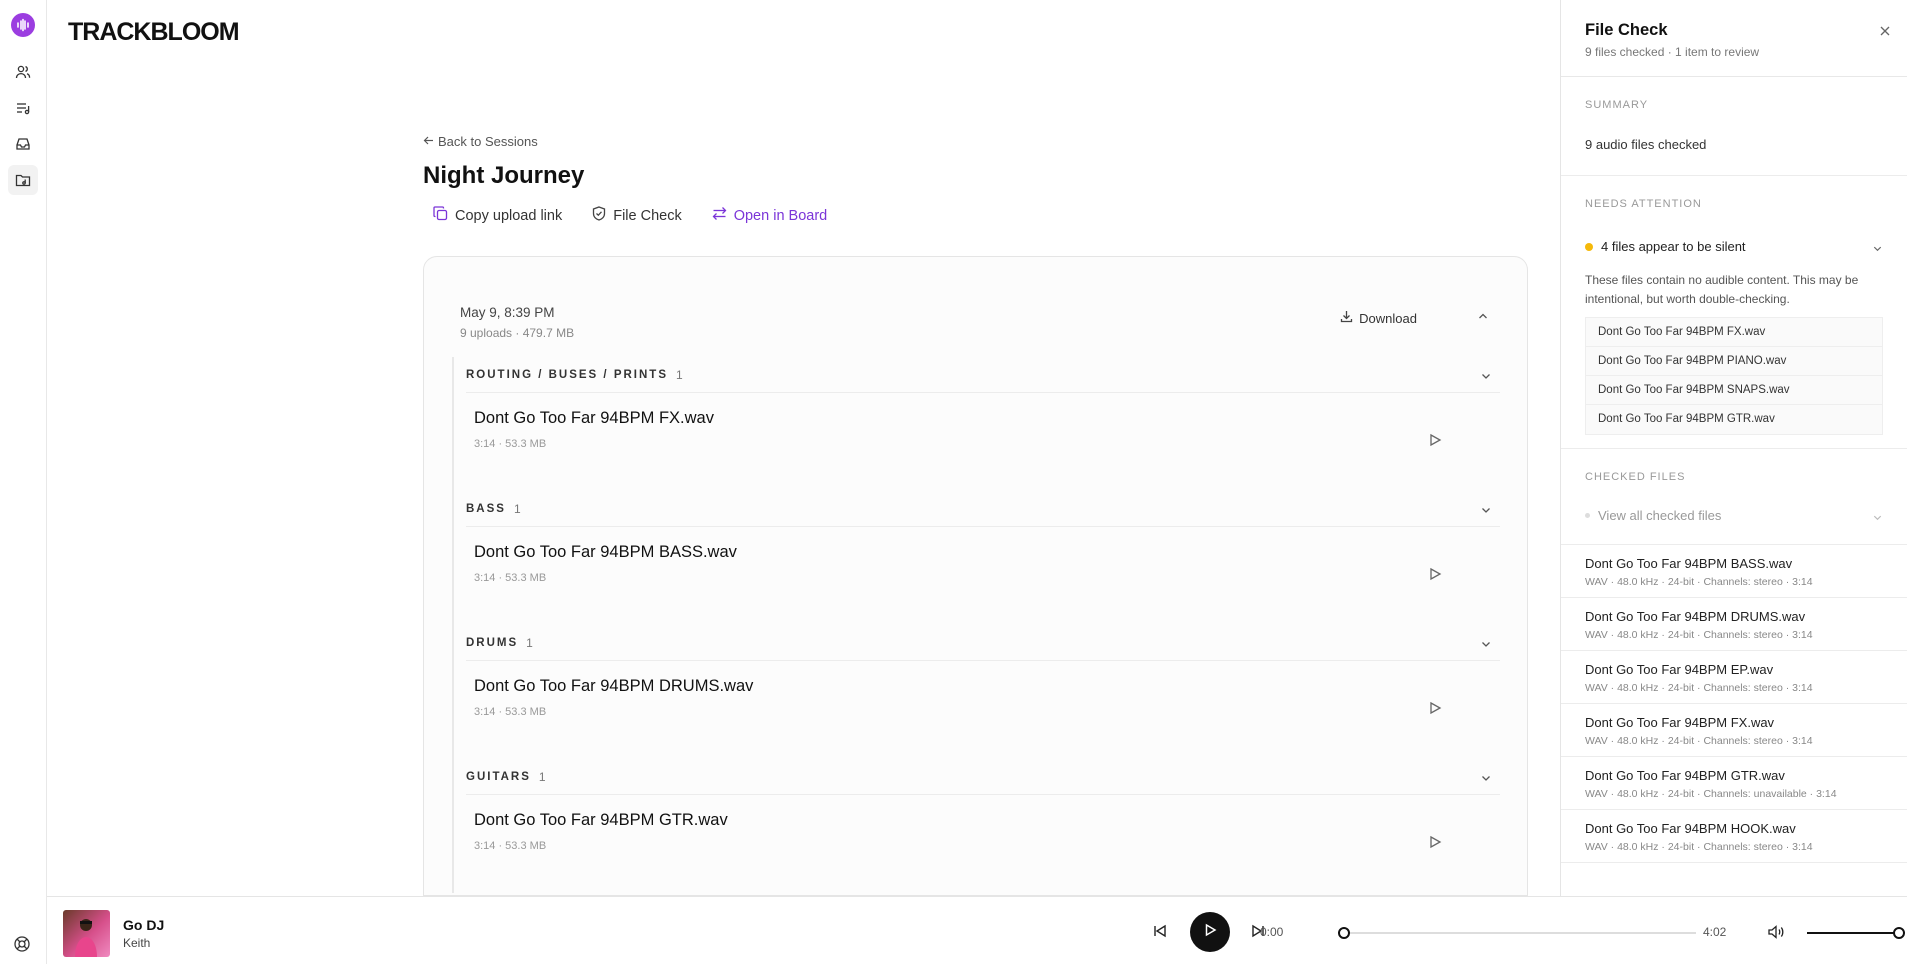 The image size is (1907, 964). What do you see at coordinates (1734, 515) in the screenshot?
I see `view-all-checked-toggle: View all checked files` at bounding box center [1734, 515].